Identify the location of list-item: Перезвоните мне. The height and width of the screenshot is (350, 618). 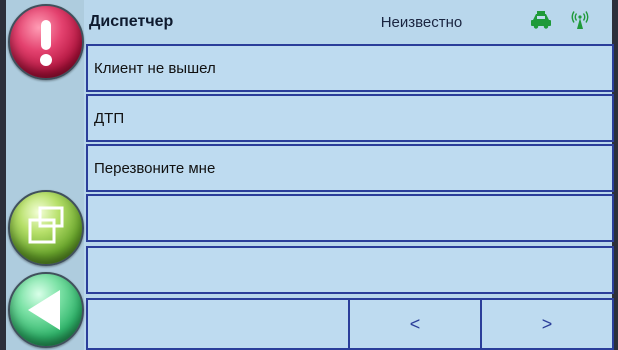
(350, 168).